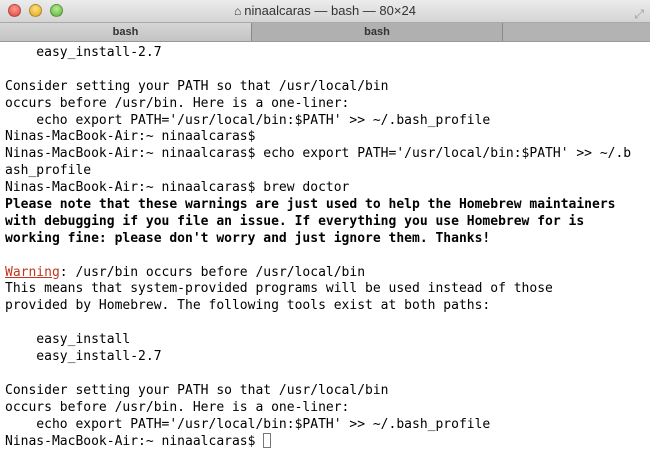  Describe the element at coordinates (267, 441) in the screenshot. I see `text-cursor` at that location.